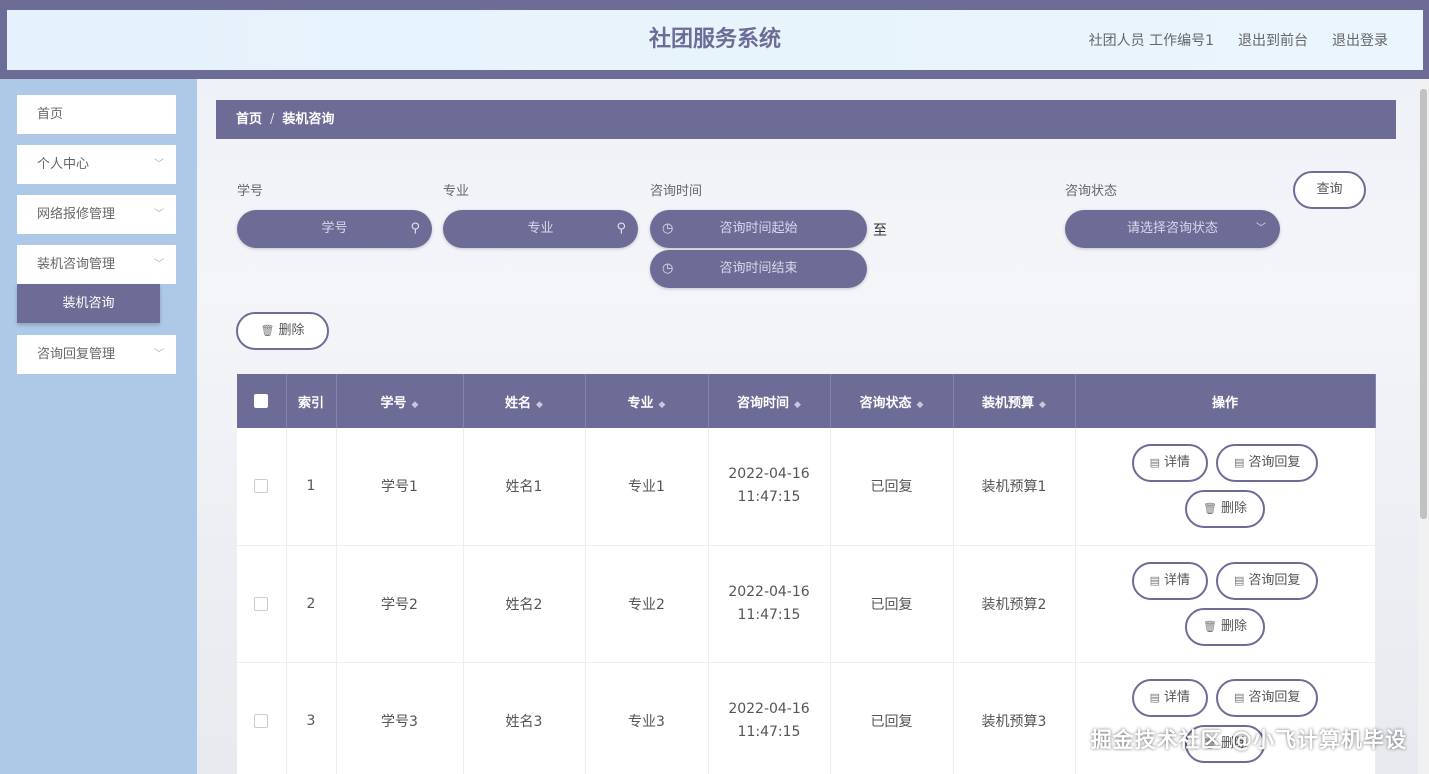 This screenshot has height=774, width=1429. I want to click on col-budget: 装机预算 ◆, so click(1014, 401).